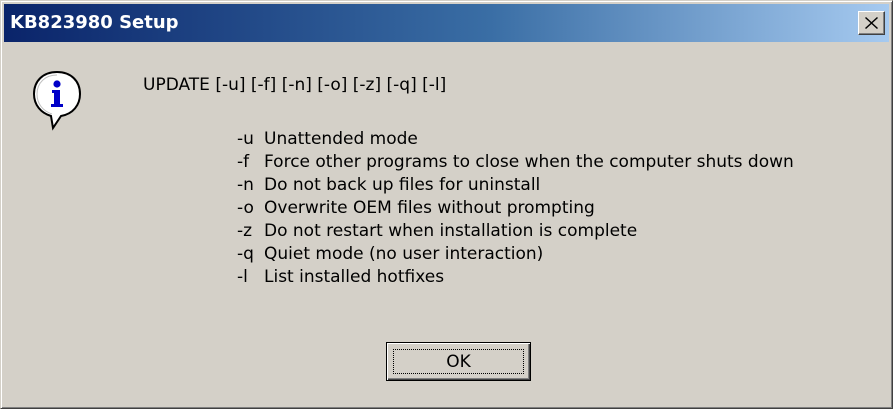 The height and width of the screenshot is (409, 893). What do you see at coordinates (515, 139) in the screenshot?
I see `option-item: -u Unattended mode` at bounding box center [515, 139].